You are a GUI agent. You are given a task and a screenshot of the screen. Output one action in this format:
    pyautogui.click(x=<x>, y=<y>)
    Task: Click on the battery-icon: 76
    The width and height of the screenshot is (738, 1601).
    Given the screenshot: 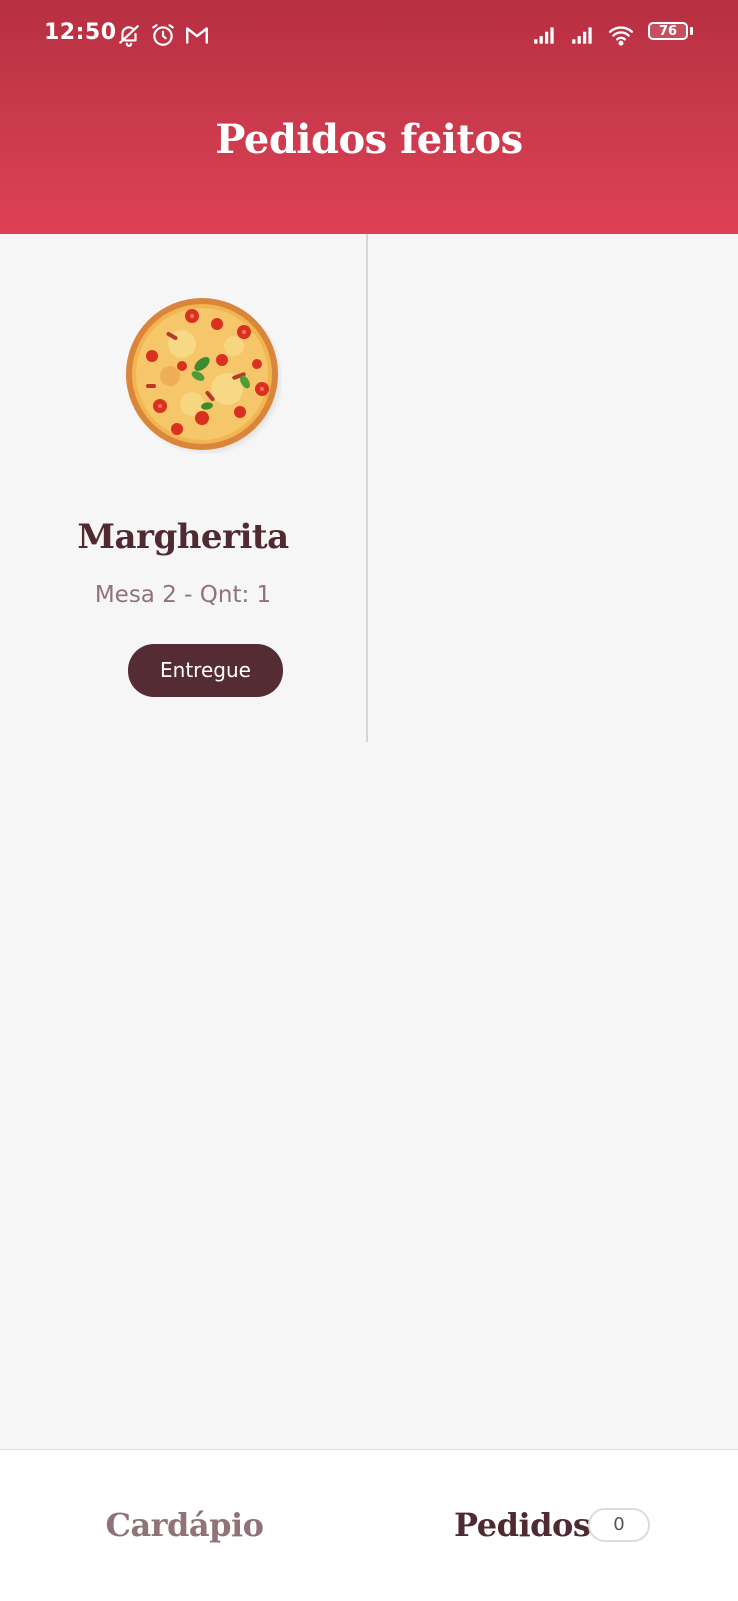 What is the action you would take?
    pyautogui.click(x=671, y=33)
    